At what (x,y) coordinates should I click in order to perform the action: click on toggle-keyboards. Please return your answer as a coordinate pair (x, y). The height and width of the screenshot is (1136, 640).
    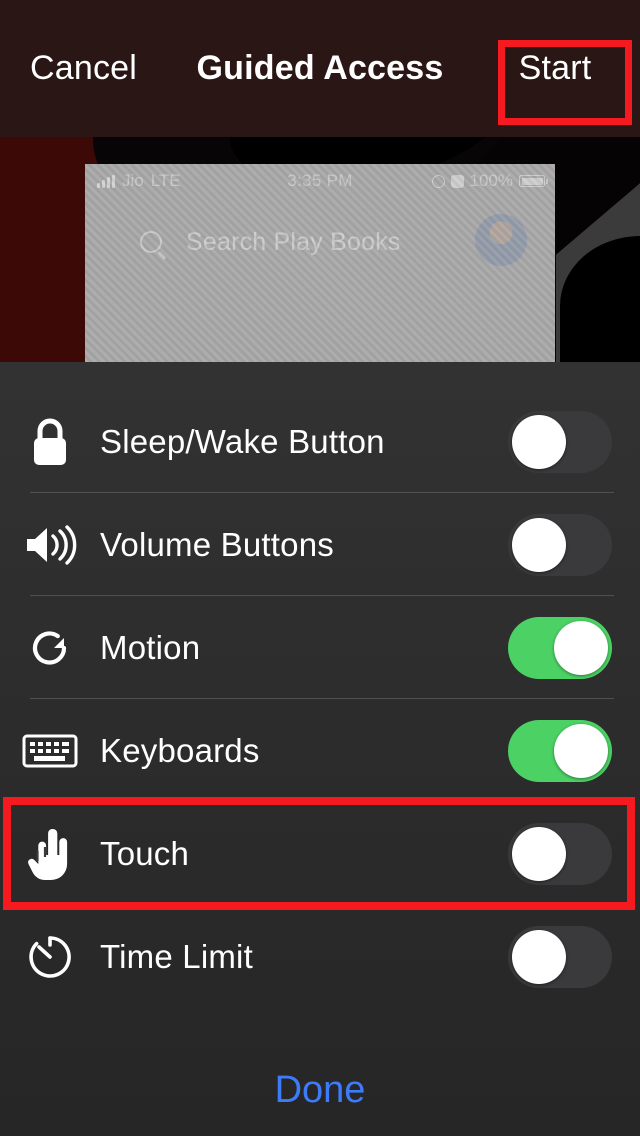
    Looking at the image, I should click on (560, 750).